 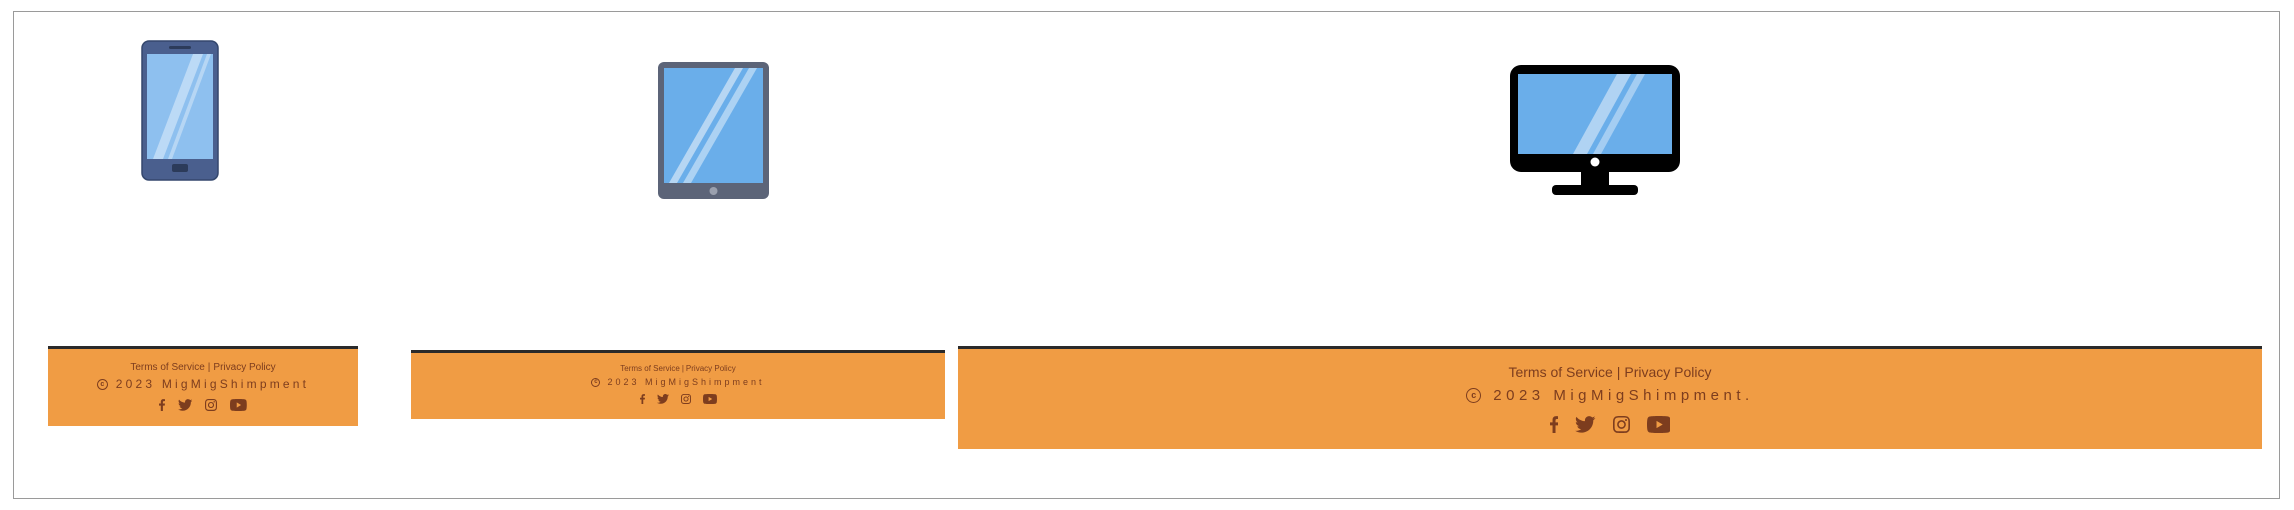 I want to click on copyright-line: c 2023 MigMigShimpment., so click(x=1609, y=395).